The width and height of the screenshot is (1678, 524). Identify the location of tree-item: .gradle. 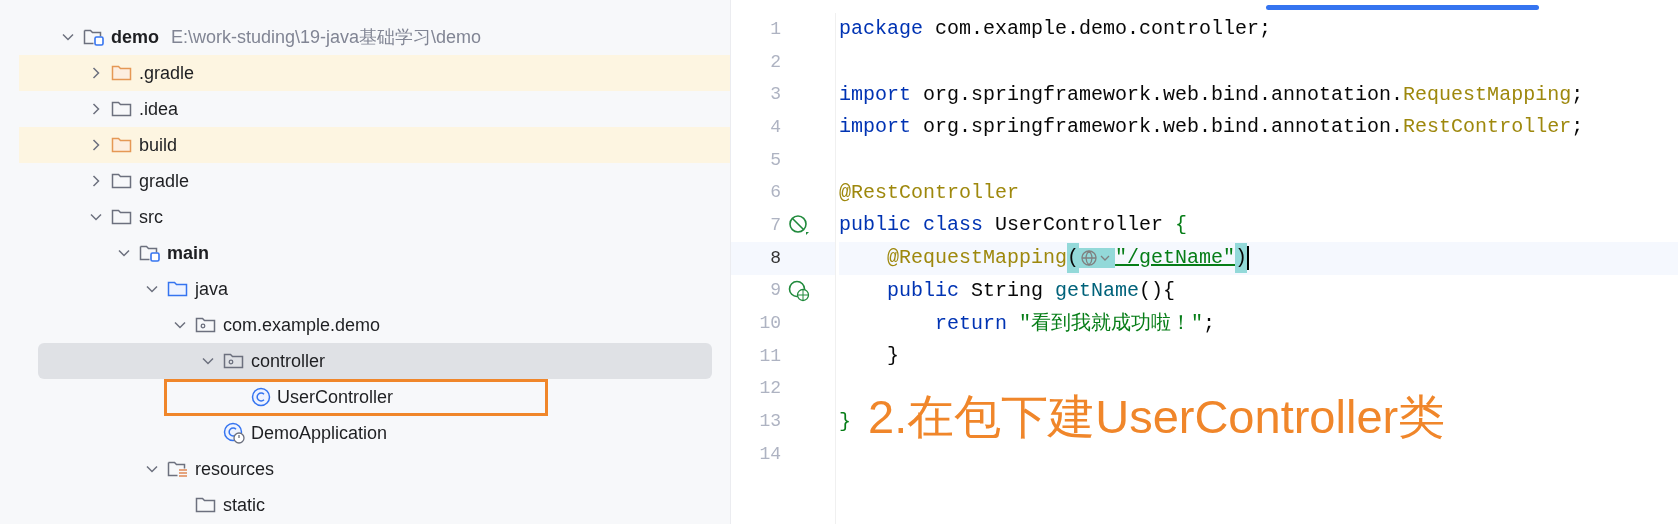
(374, 73).